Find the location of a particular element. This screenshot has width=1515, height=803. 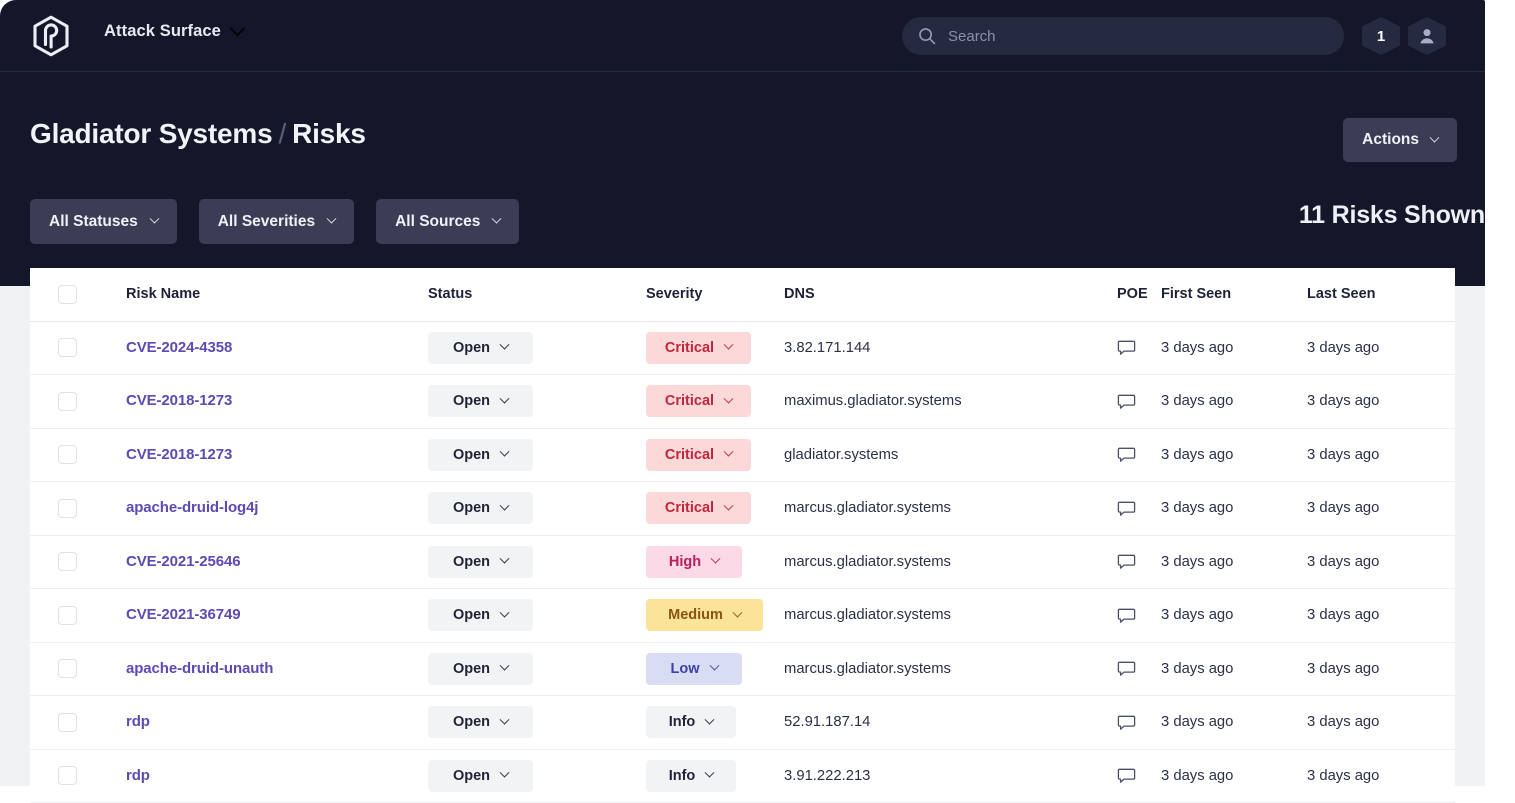

brand-product-switcher: Attack Surface is located at coordinates (175, 30).